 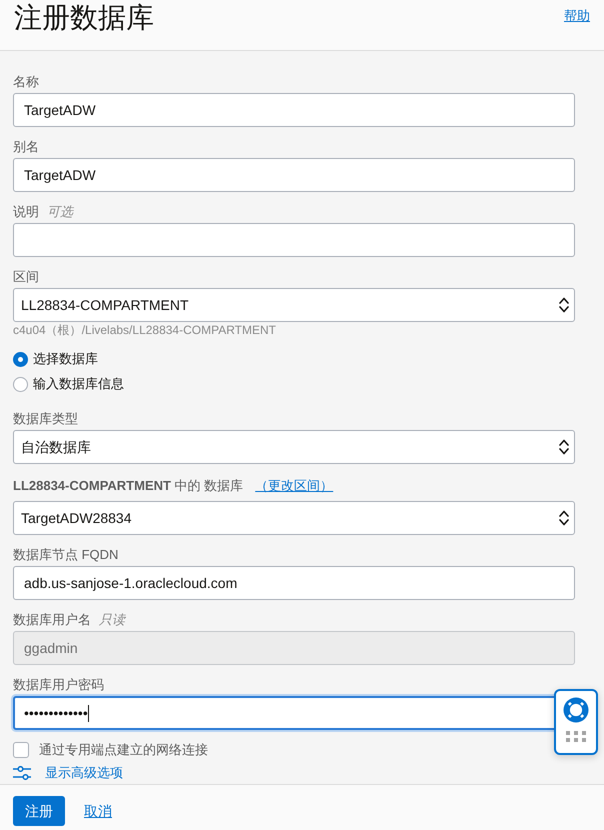 What do you see at coordinates (294, 447) in the screenshot?
I see `dropdown: 自治数据库` at bounding box center [294, 447].